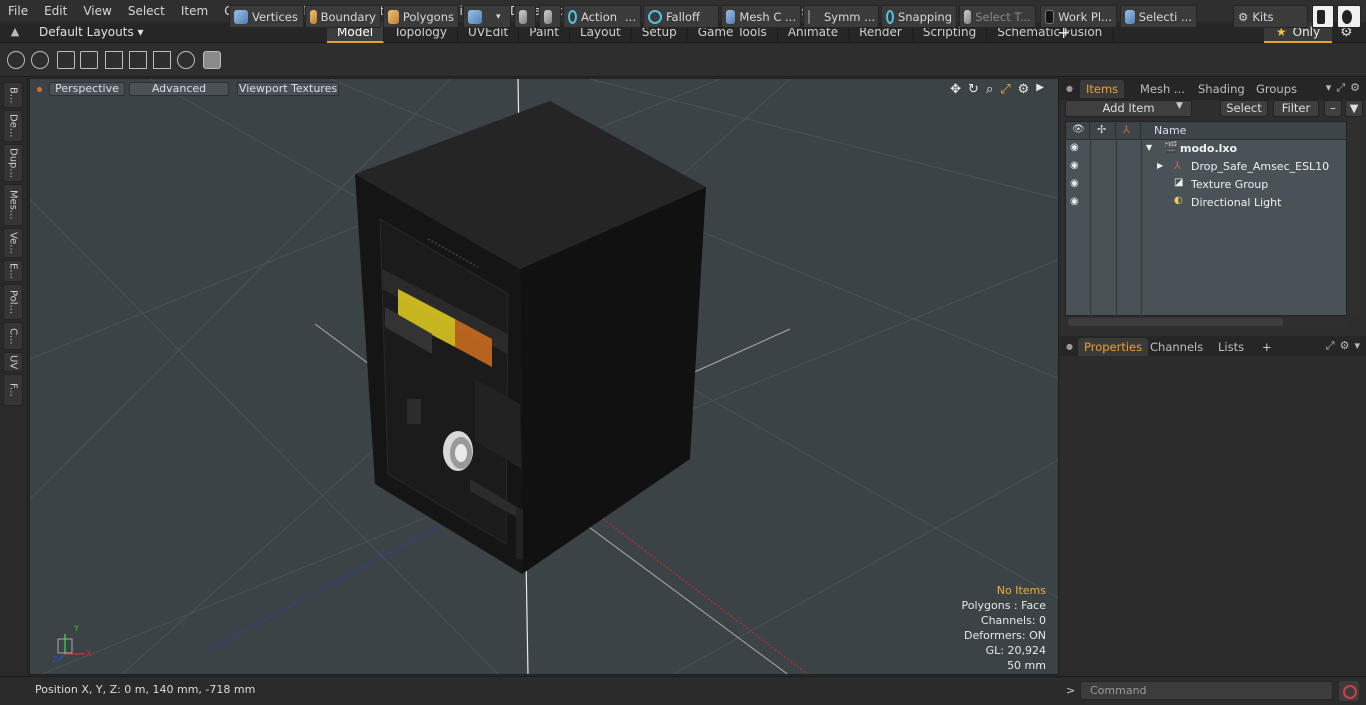 Image resolution: width=1366 pixels, height=705 pixels. What do you see at coordinates (1206, 149) in the screenshot?
I see `tree-row-scene: ◉ ▼ 🎬 modo.lxo` at bounding box center [1206, 149].